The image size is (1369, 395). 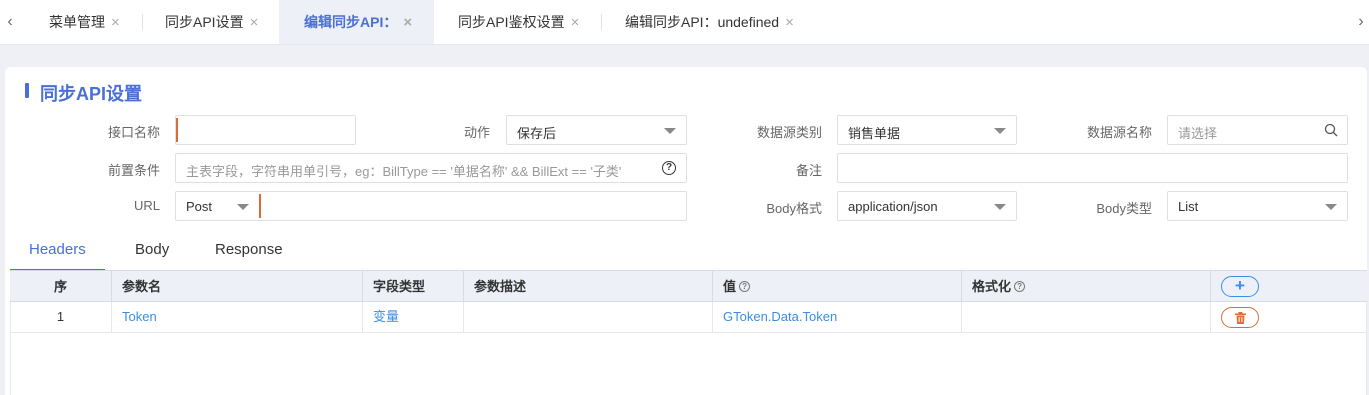 What do you see at coordinates (1331, 130) in the screenshot?
I see `search-icon` at bounding box center [1331, 130].